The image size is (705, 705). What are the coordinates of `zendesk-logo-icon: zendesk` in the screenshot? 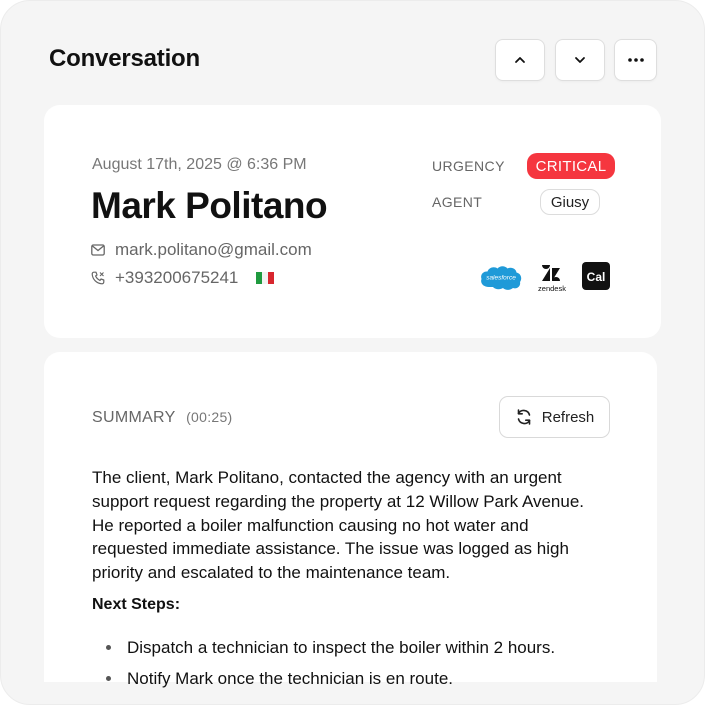 It's located at (552, 277).